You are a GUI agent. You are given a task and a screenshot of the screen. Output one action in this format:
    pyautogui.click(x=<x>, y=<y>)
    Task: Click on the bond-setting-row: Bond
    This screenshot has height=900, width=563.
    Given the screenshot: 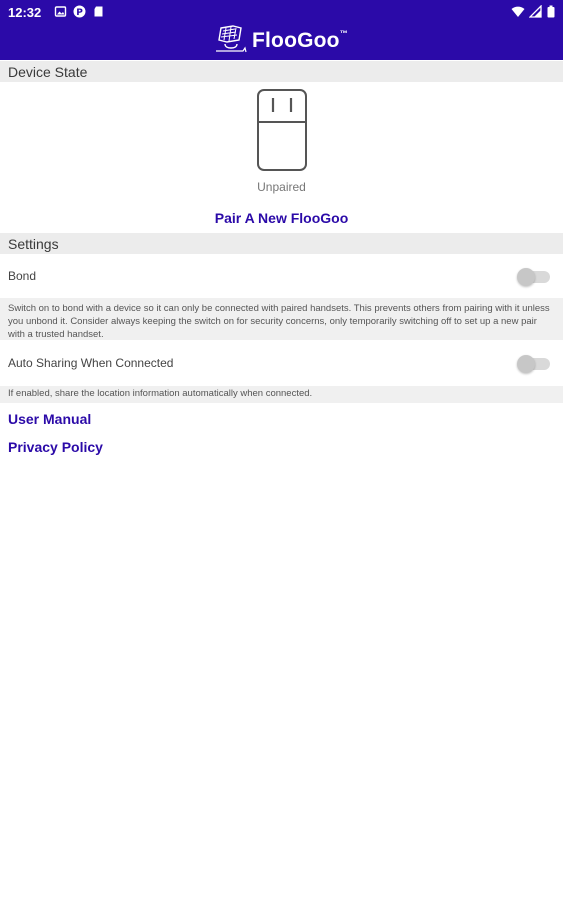 What is the action you would take?
    pyautogui.click(x=281, y=277)
    